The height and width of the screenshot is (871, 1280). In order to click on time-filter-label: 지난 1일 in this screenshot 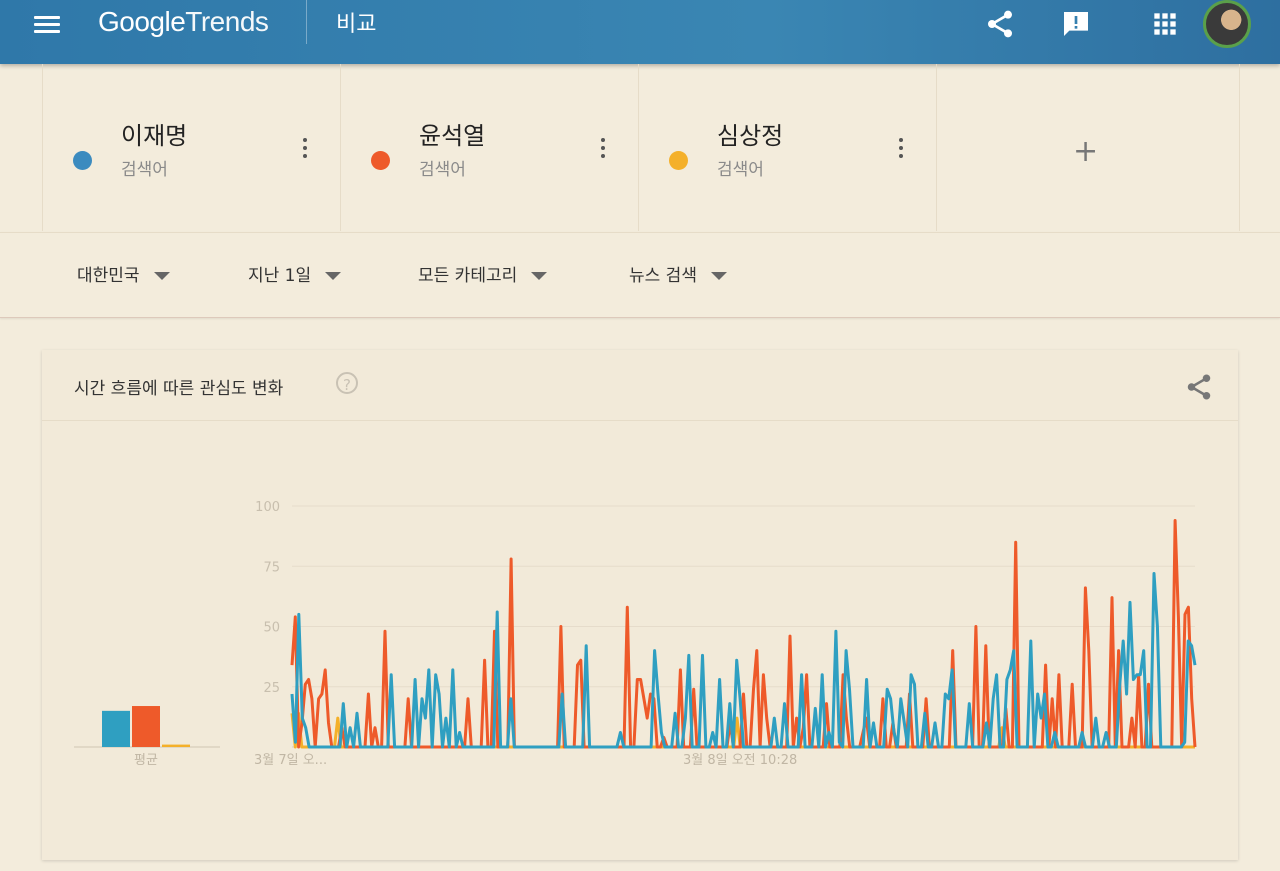, I will do `click(280, 276)`.